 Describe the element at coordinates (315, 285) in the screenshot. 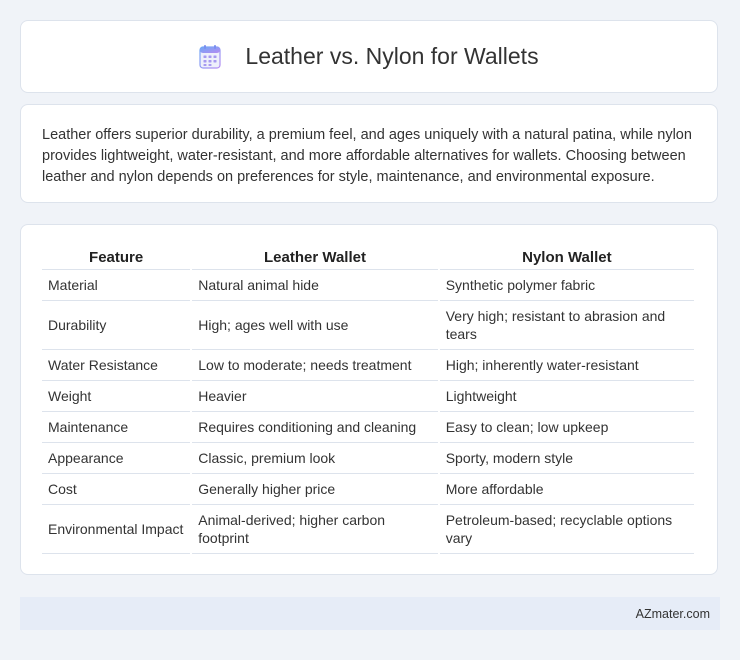

I see `leather-cell: Natural animal hide` at that location.